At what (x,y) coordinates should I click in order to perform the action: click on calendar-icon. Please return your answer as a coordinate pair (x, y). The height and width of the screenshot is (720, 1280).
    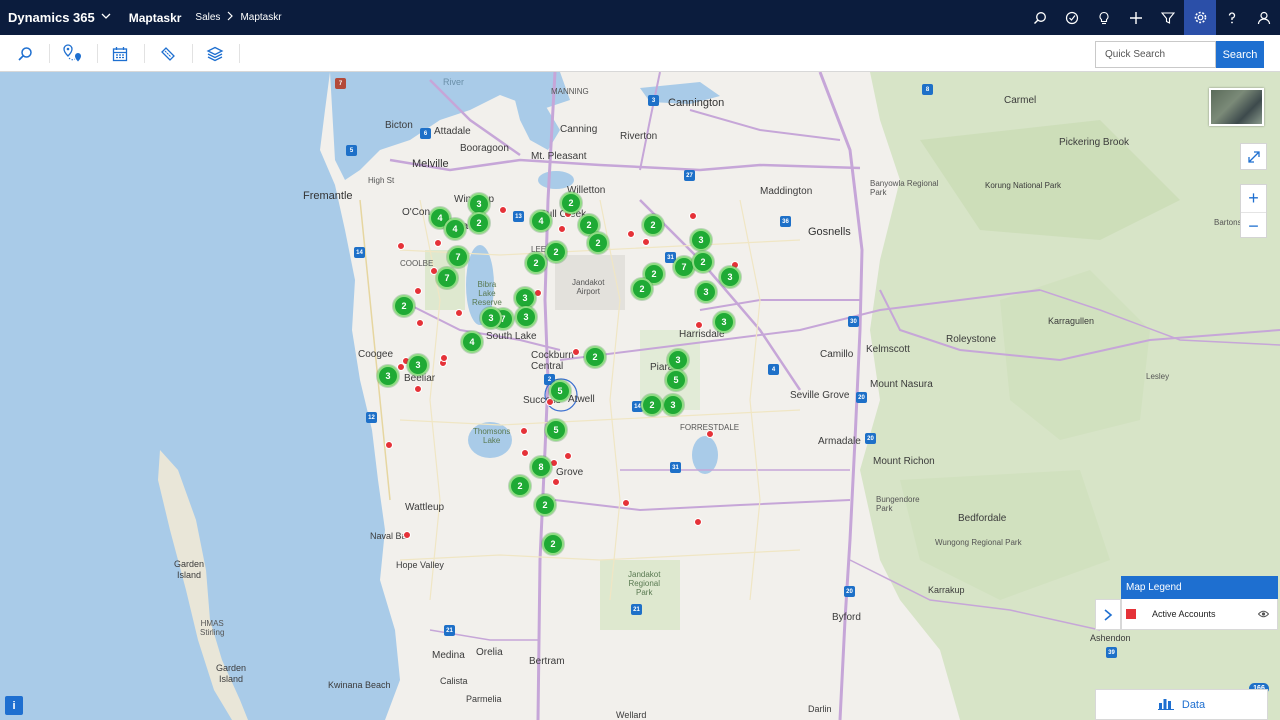
    Looking at the image, I should click on (120, 53).